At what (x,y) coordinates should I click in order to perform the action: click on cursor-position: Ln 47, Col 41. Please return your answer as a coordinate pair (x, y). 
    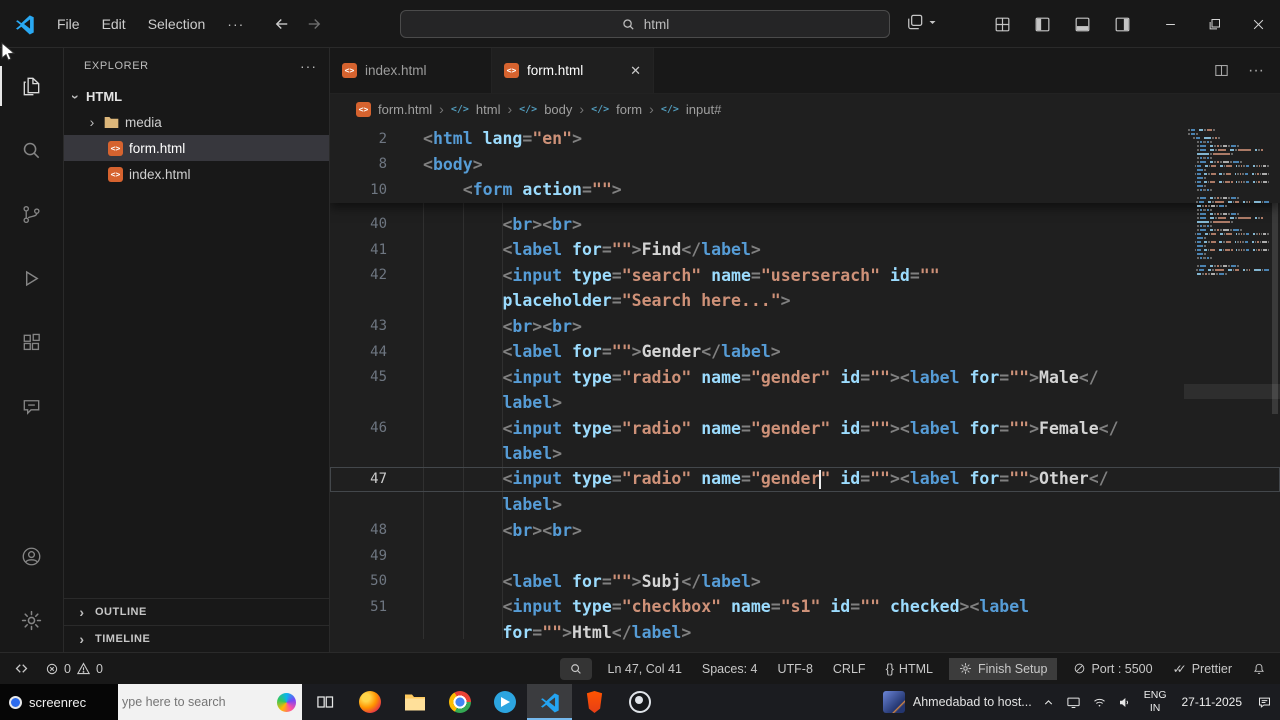
    Looking at the image, I should click on (645, 669).